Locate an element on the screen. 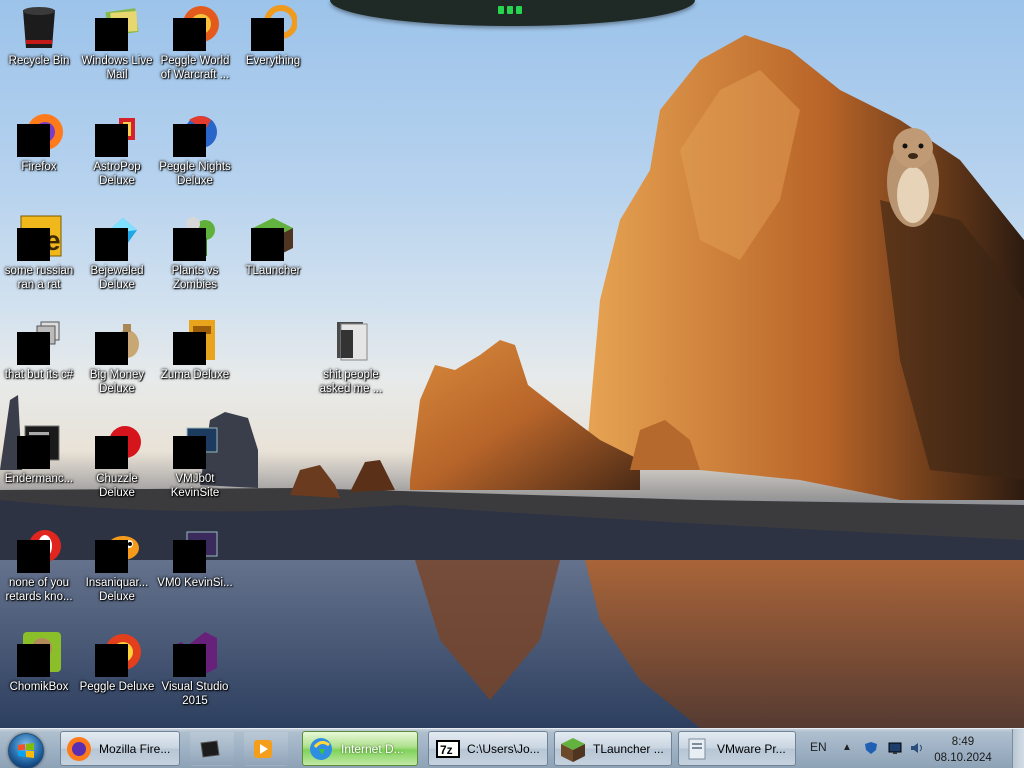 The image size is (1024, 768). 7zip-icon: 7z is located at coordinates (447, 749).